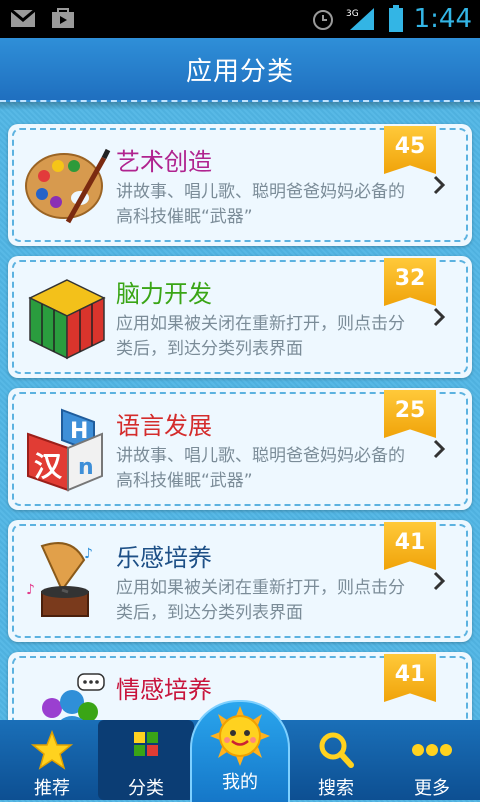 The height and width of the screenshot is (802, 480). I want to click on category-card-art: 艺术创造 讲故事、唱儿歌、聪明爸爸妈妈必备的高科技催眠“武器” 45, so click(240, 185).